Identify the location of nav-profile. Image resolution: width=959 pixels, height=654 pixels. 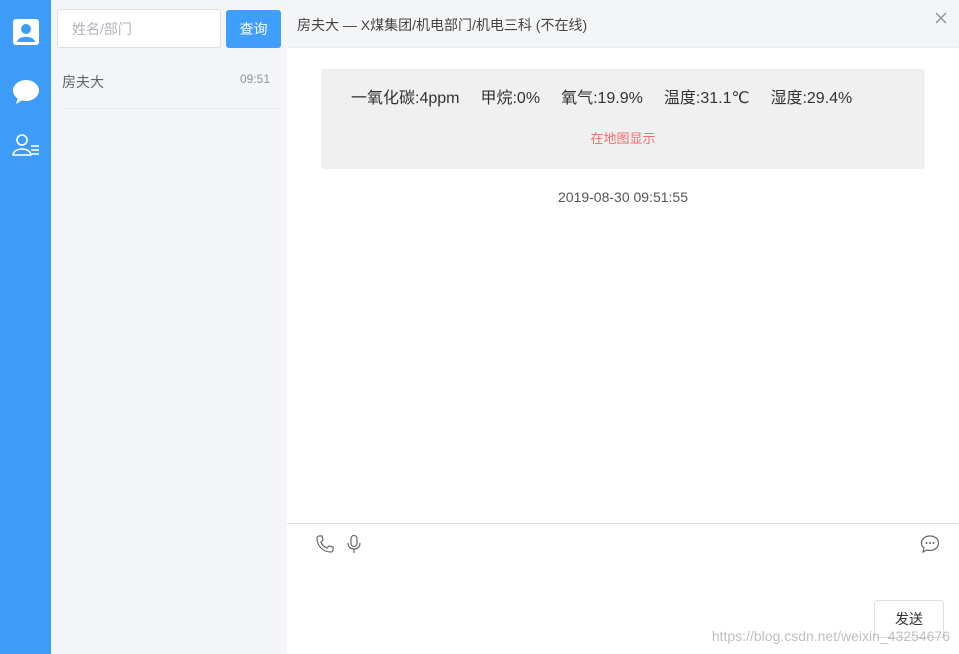
(25, 32).